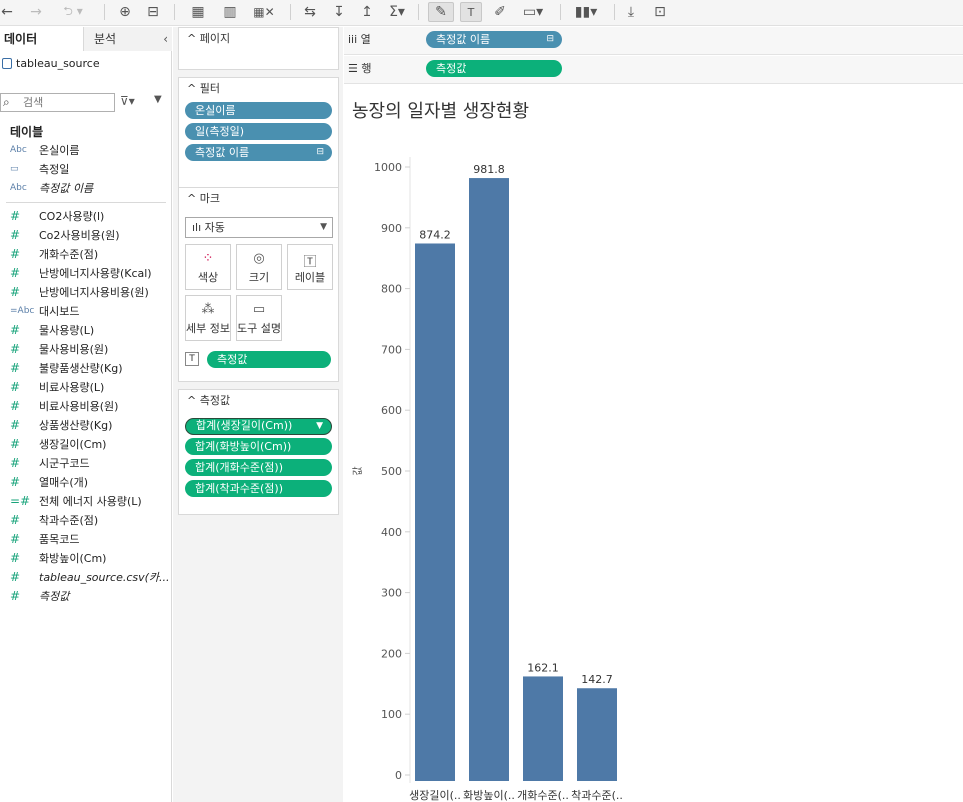 The height and width of the screenshot is (802, 963). Describe the element at coordinates (215, 400) in the screenshot. I see `measure-values-title: 측정값` at that location.